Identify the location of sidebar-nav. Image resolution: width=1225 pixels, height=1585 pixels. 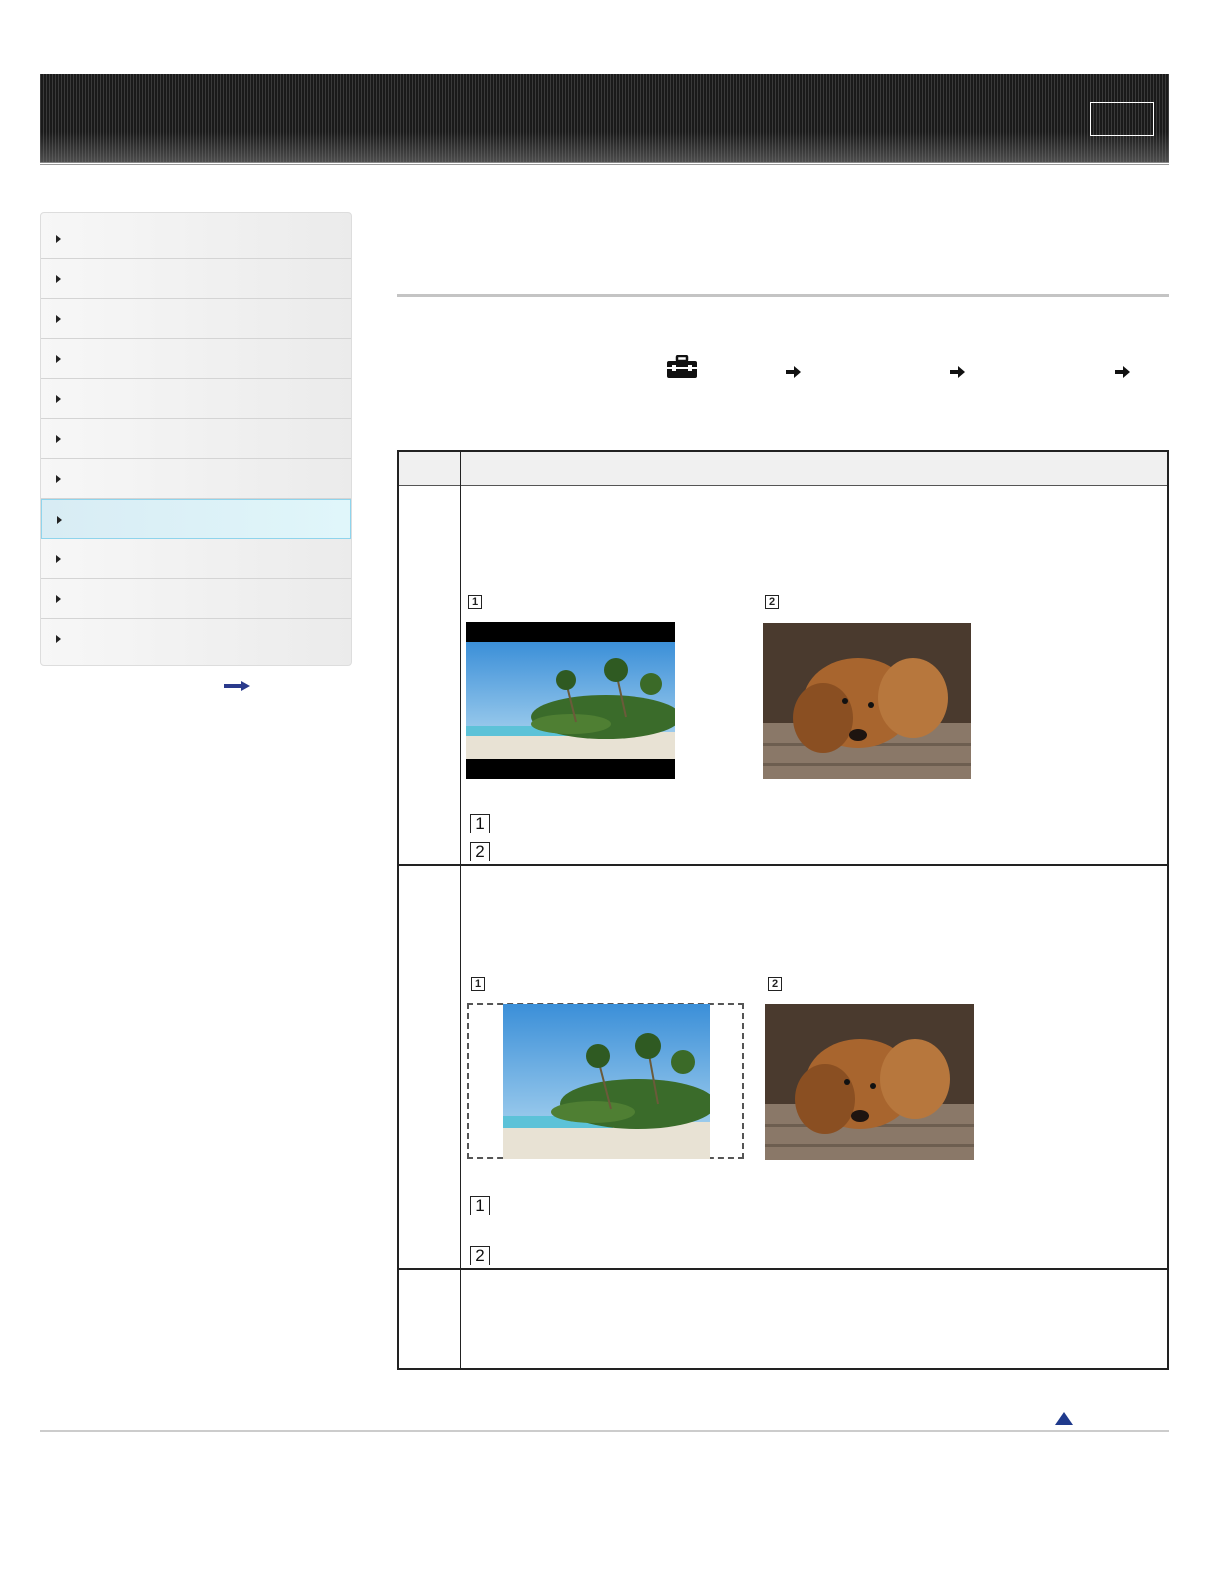
(196, 439).